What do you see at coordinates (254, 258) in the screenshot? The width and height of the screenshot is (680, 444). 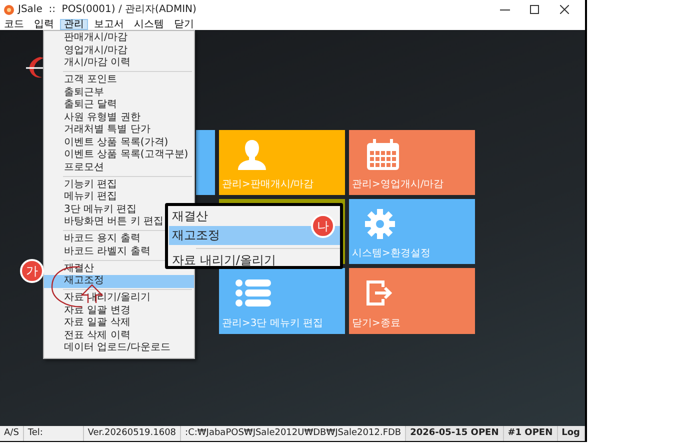 I see `zoomed-menu-item: 자료 내리기/올리기` at bounding box center [254, 258].